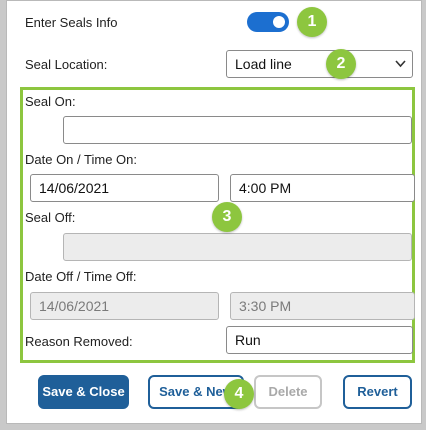  What do you see at coordinates (81, 159) in the screenshot?
I see `date-on-label: Date On / Time On:` at bounding box center [81, 159].